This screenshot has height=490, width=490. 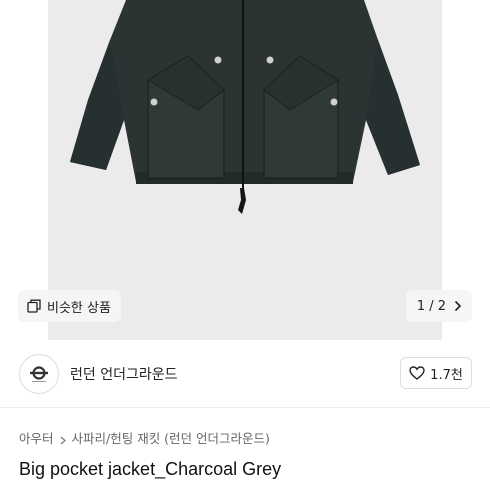 I want to click on breadcrumb: 아우터 사파리/헌팅 재킷 (런던 언더그라운드), so click(x=144, y=437).